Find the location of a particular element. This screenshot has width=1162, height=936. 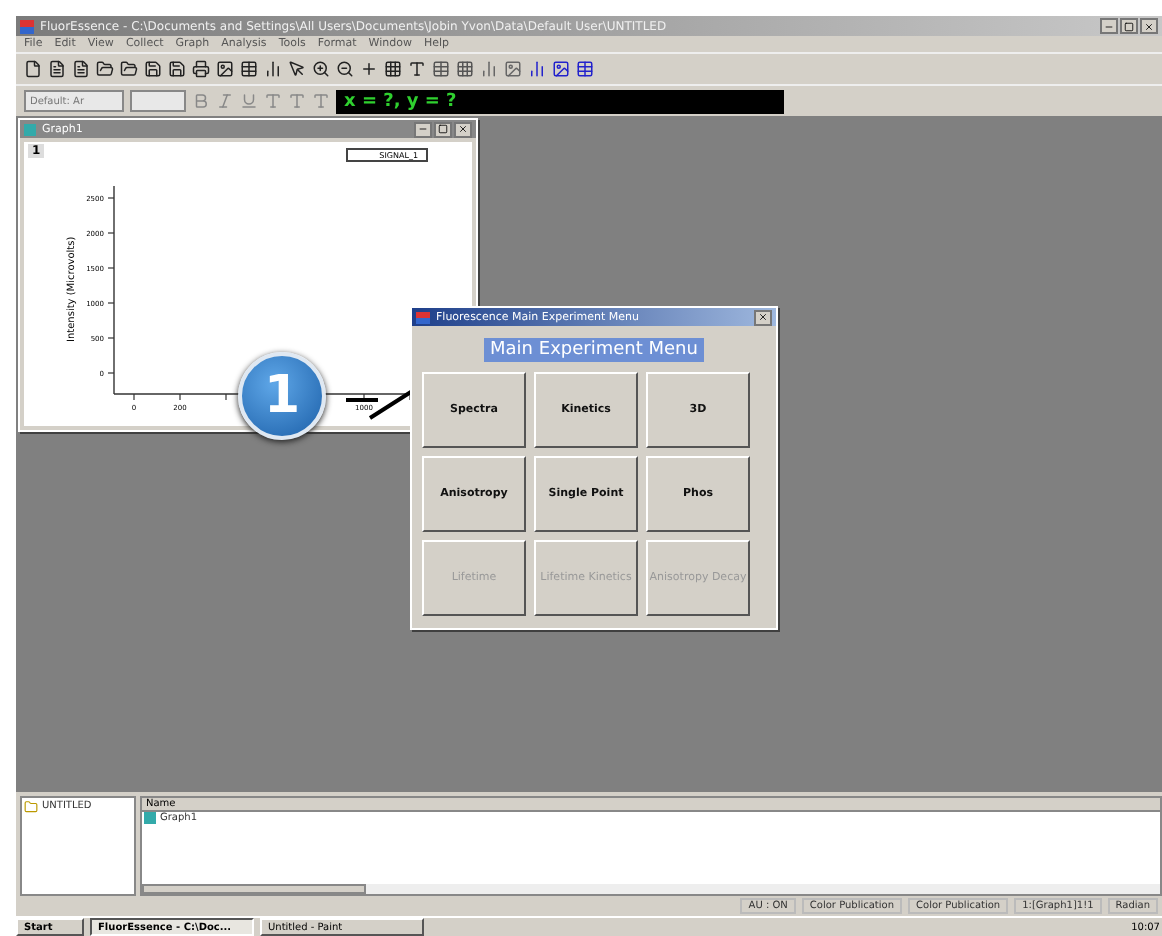

text-tool-icon is located at coordinates (417, 69).